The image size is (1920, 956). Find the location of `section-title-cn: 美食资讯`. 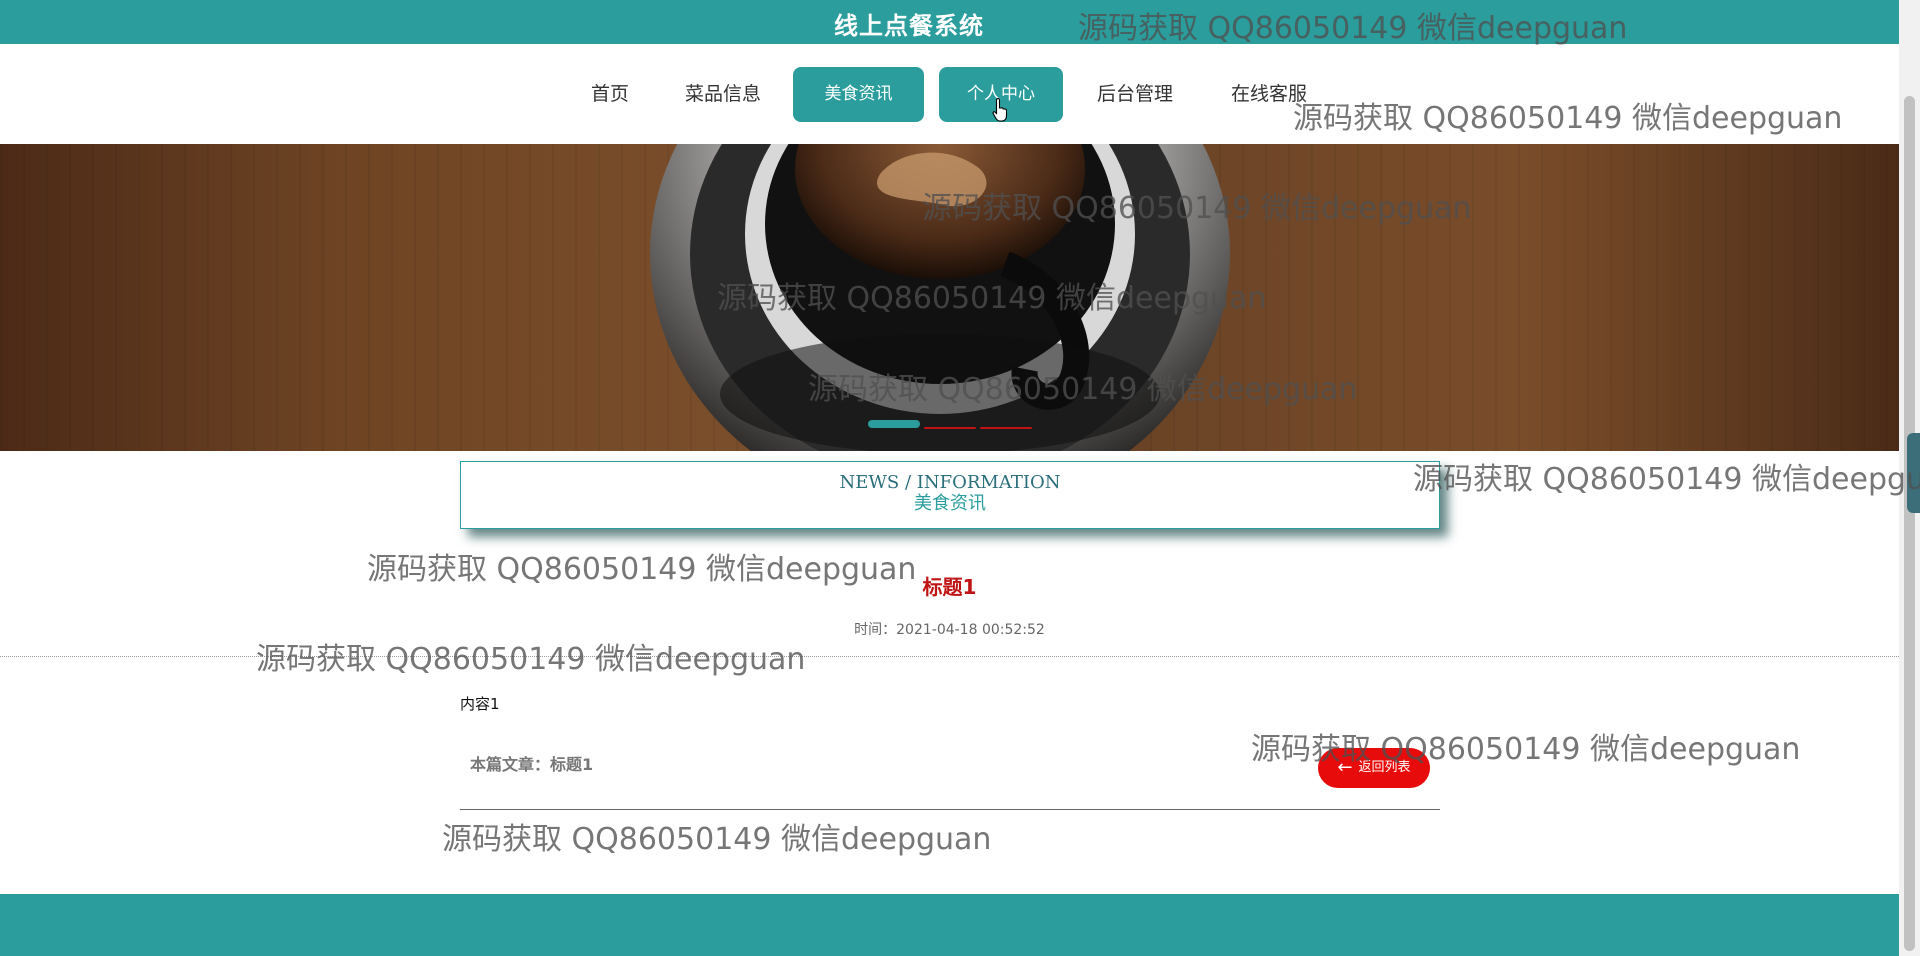

section-title-cn: 美食资讯 is located at coordinates (950, 503).